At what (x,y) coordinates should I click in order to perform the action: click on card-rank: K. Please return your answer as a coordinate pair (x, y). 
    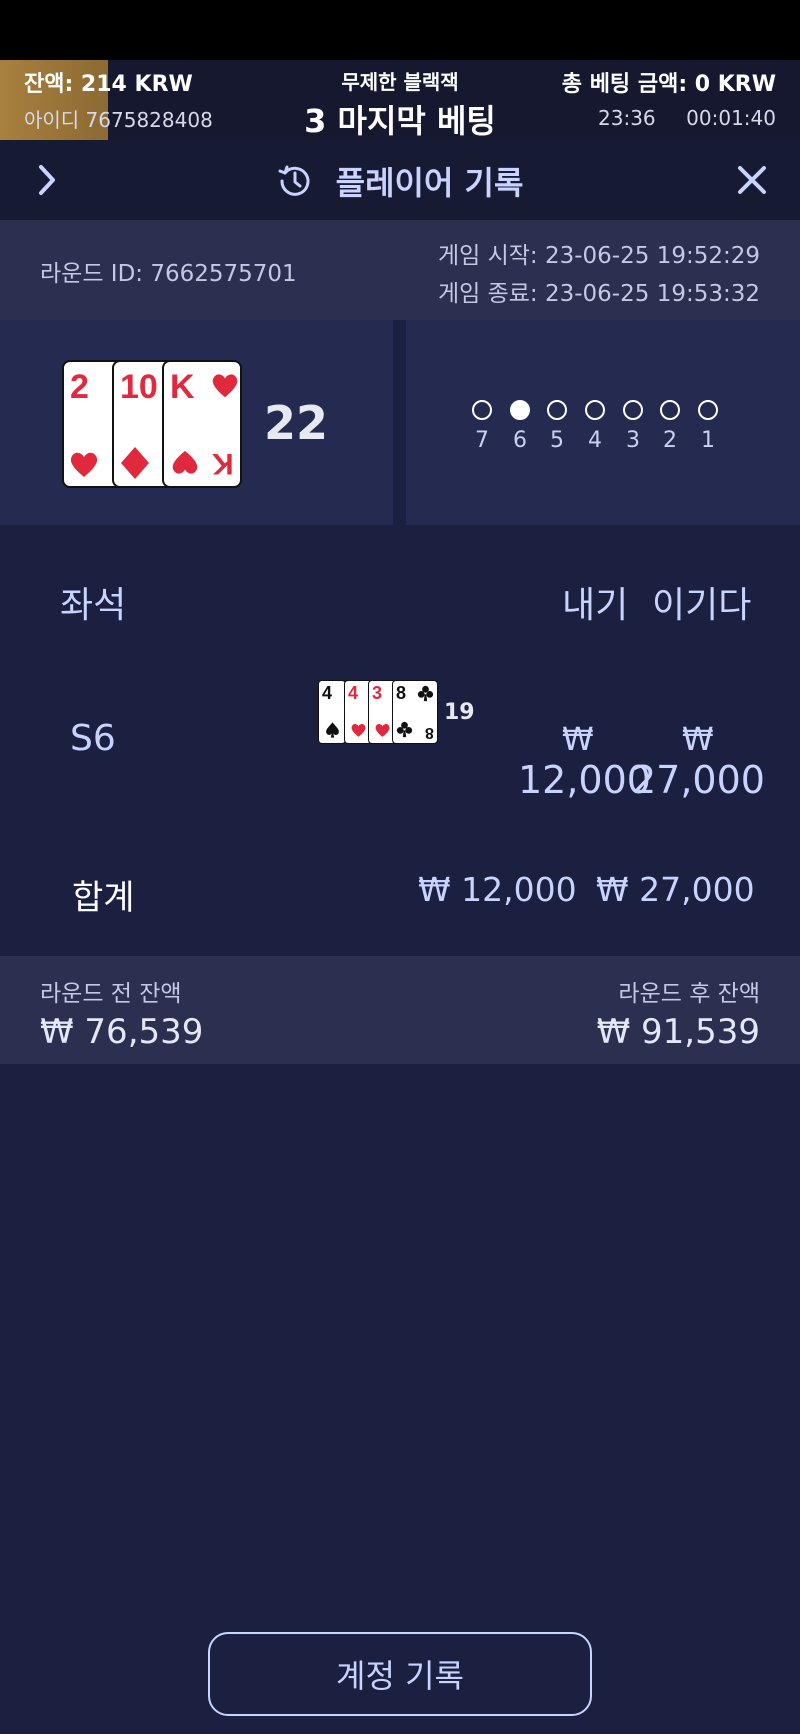
    Looking at the image, I should click on (182, 387).